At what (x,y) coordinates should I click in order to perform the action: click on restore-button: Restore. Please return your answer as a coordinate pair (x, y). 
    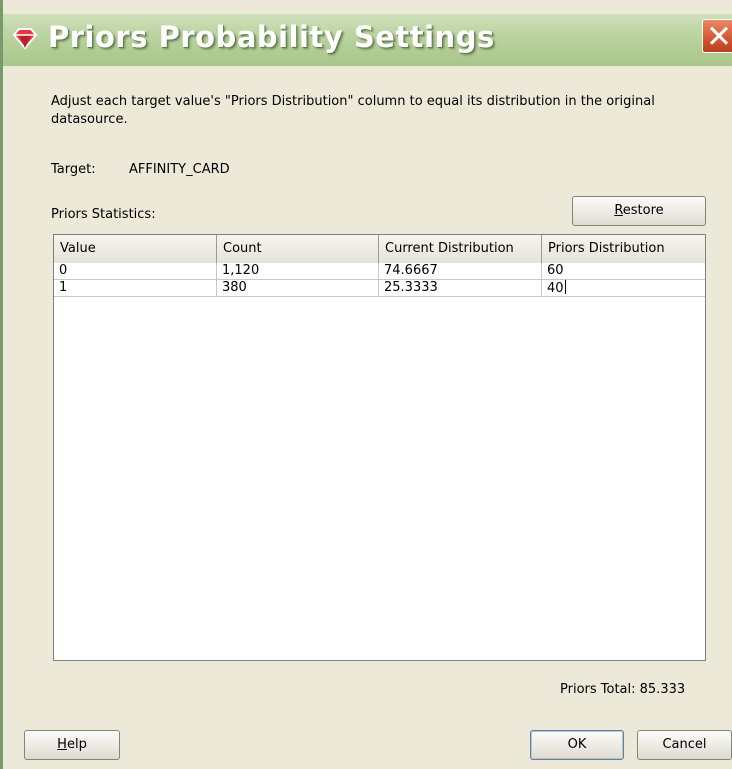
    Looking at the image, I should click on (639, 211).